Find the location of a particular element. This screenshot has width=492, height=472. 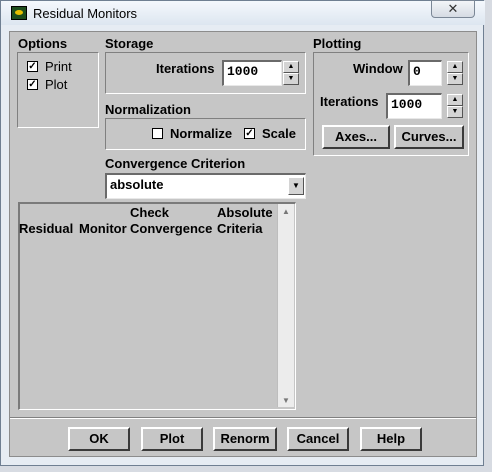

renorm-button: Renorm is located at coordinates (245, 439).